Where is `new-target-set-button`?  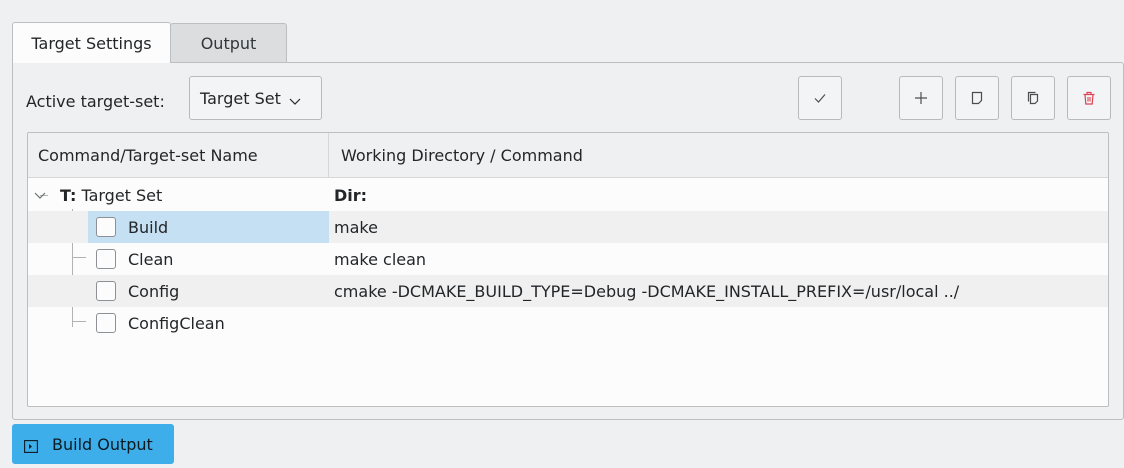
new-target-set-button is located at coordinates (977, 98).